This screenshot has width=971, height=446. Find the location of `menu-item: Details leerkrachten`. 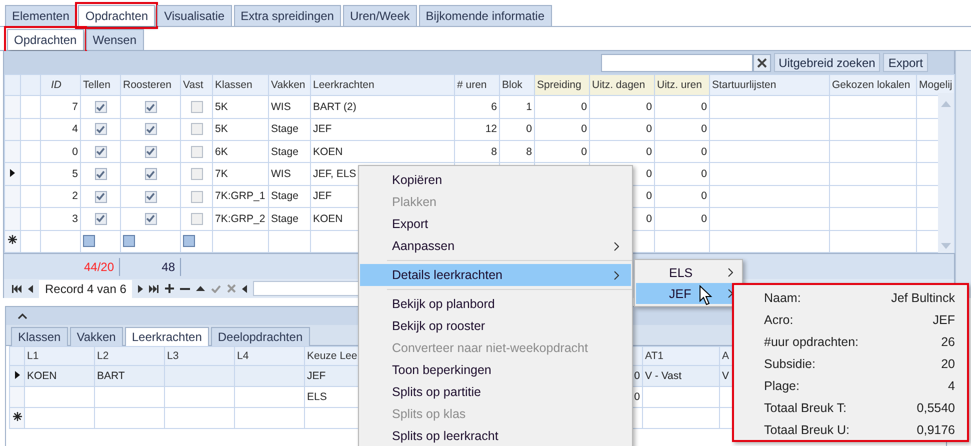

menu-item: Details leerkrachten is located at coordinates (495, 275).